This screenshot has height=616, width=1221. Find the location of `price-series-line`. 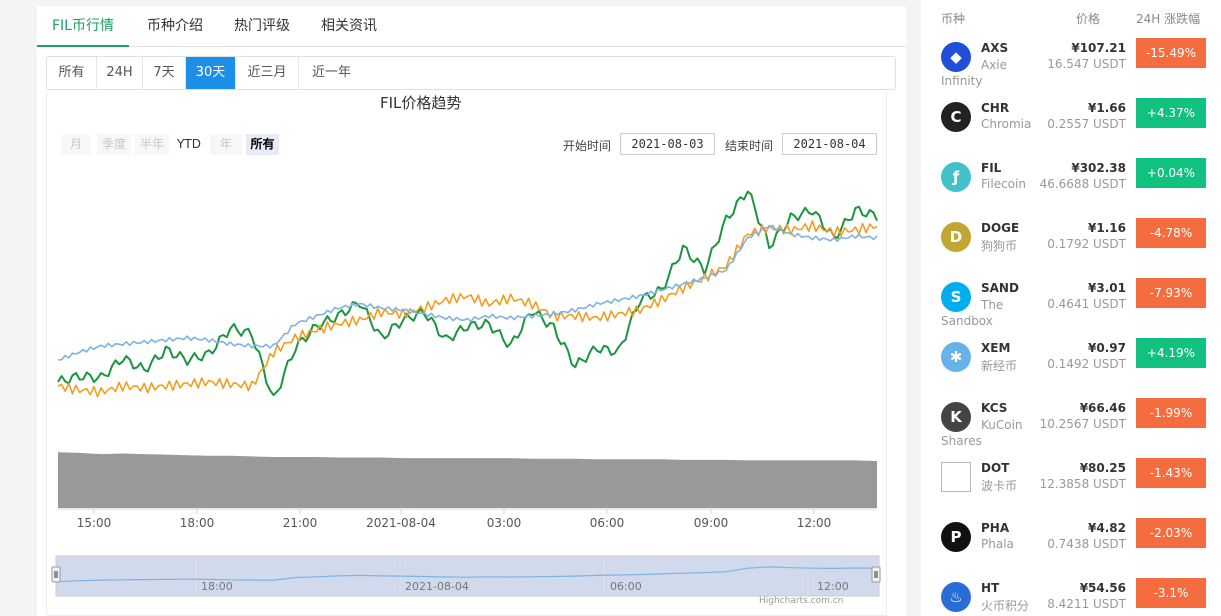

price-series-line is located at coordinates (467, 292).